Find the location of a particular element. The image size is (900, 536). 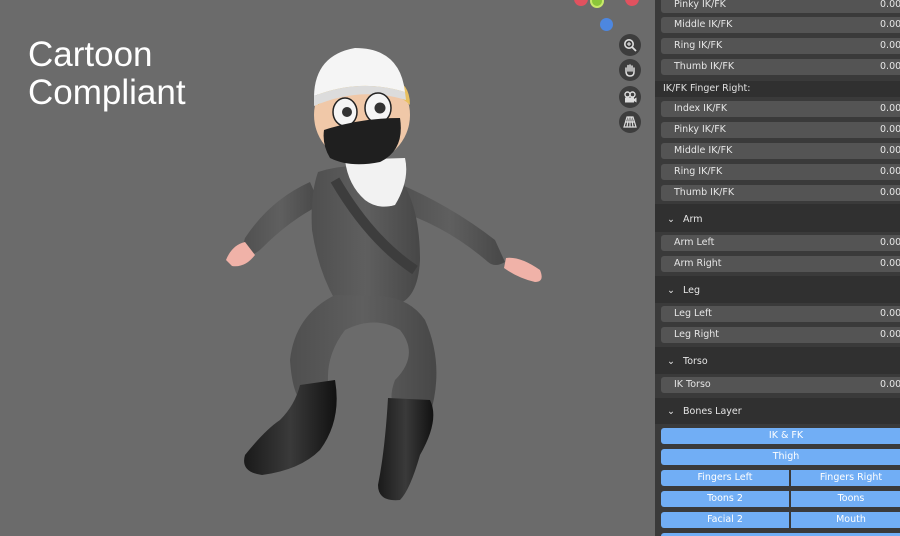

field-label: IK Torso is located at coordinates (692, 384).